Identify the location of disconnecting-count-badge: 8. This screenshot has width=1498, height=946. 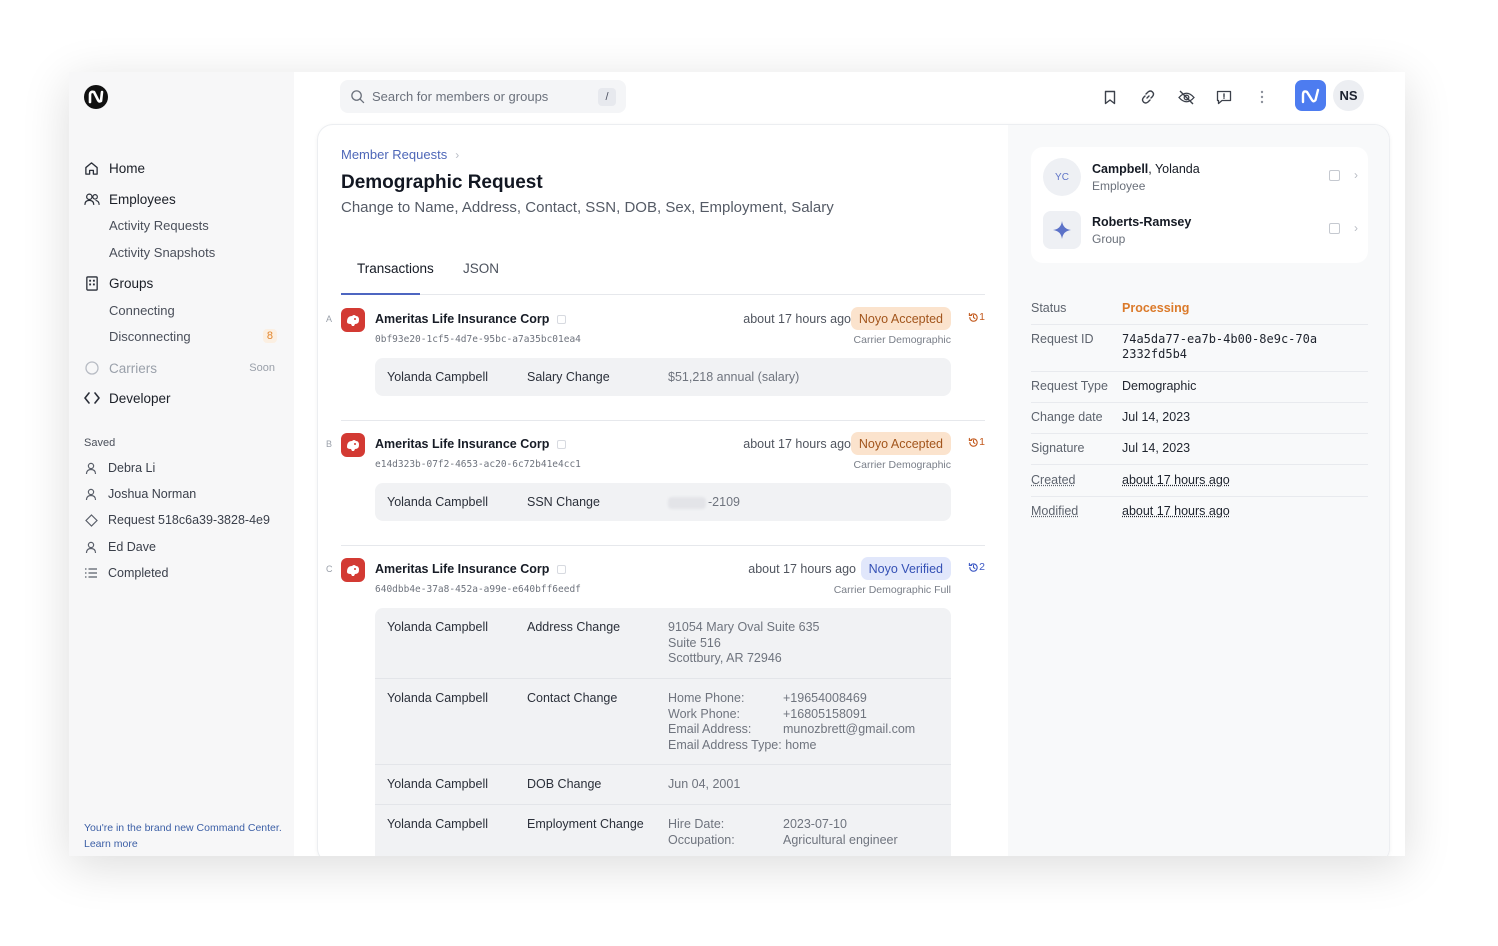
(269, 336).